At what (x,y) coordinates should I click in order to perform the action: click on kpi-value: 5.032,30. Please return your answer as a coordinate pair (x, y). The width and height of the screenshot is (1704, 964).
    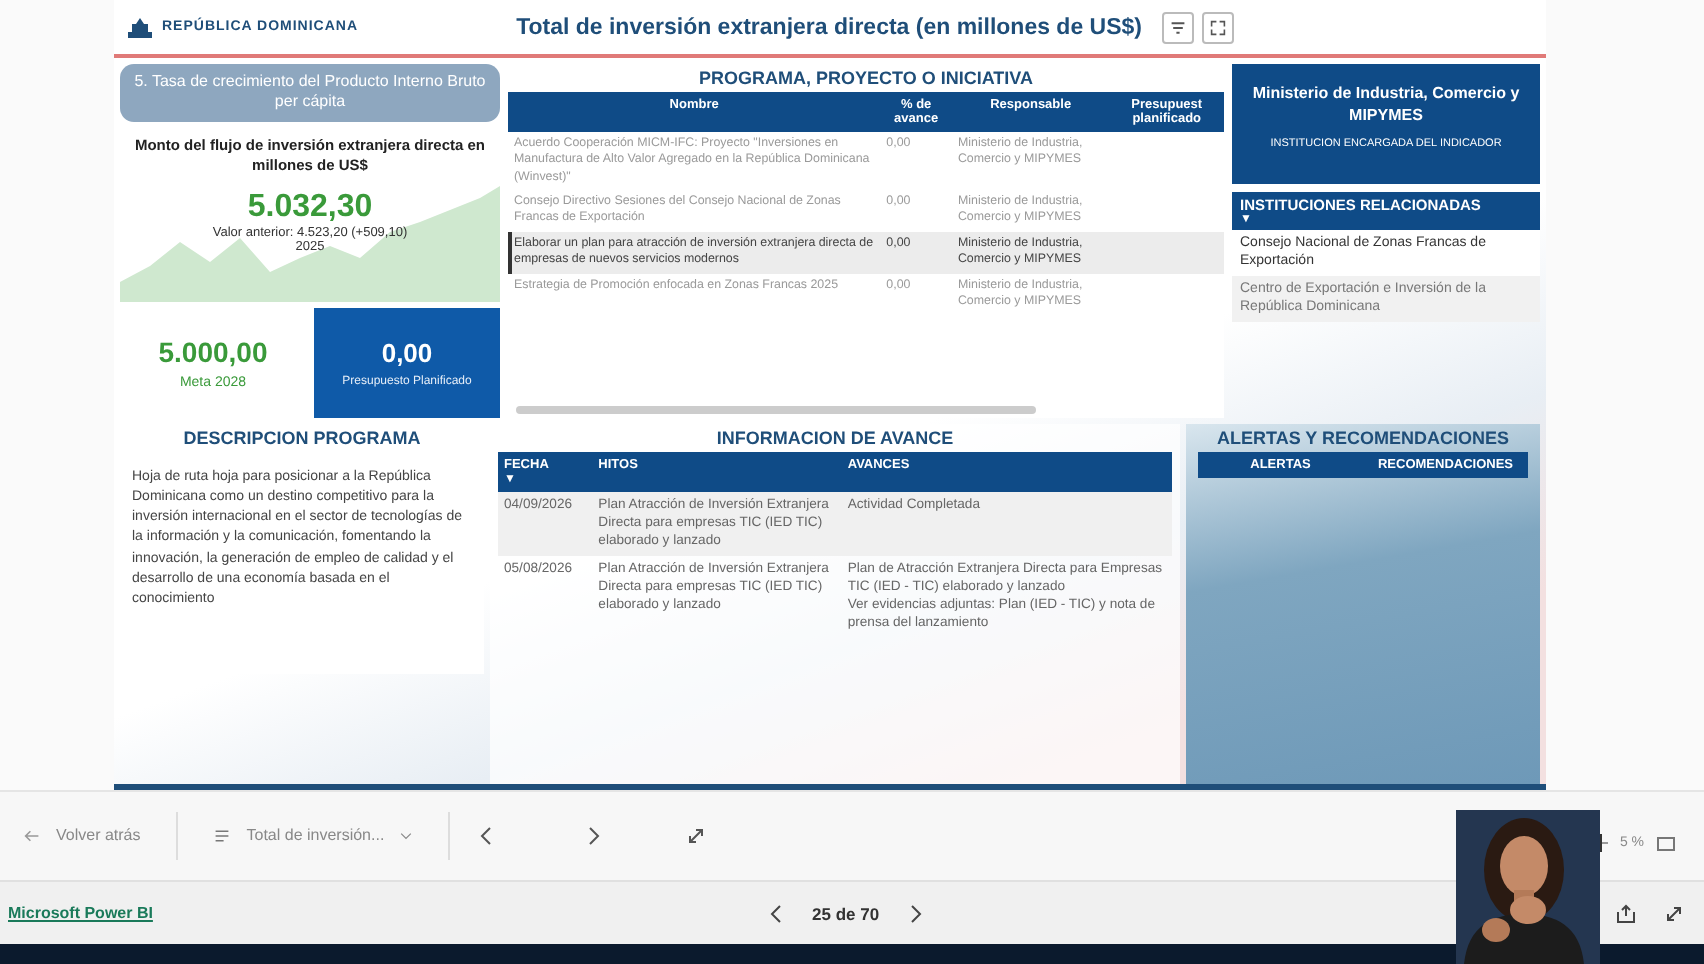
    Looking at the image, I should click on (310, 208).